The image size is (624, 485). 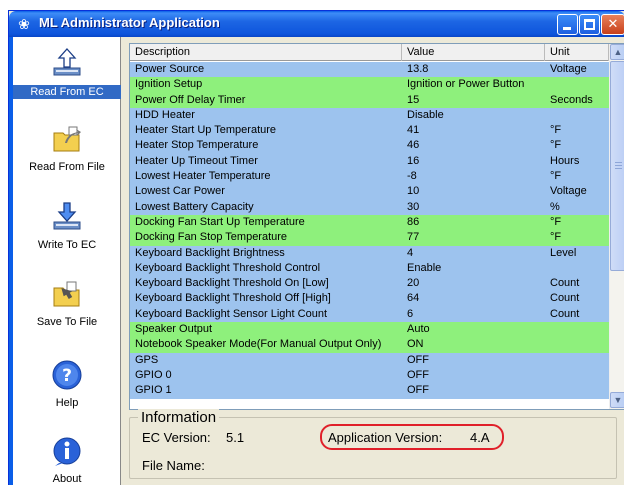 What do you see at coordinates (67, 231) in the screenshot?
I see `write-to-ec-button: Write To EC` at bounding box center [67, 231].